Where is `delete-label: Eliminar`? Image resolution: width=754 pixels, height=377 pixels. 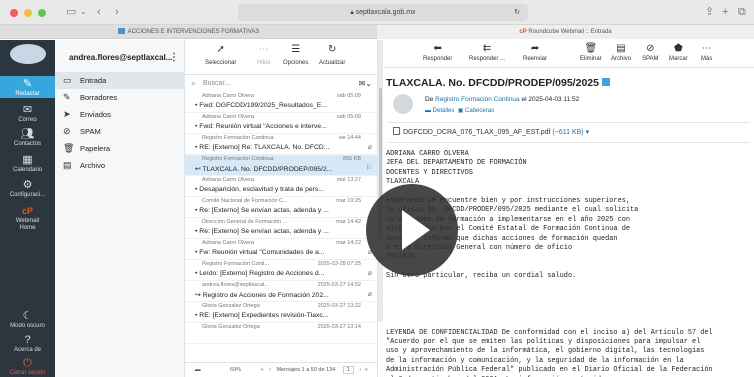
delete-label: Eliminar is located at coordinates (591, 59).